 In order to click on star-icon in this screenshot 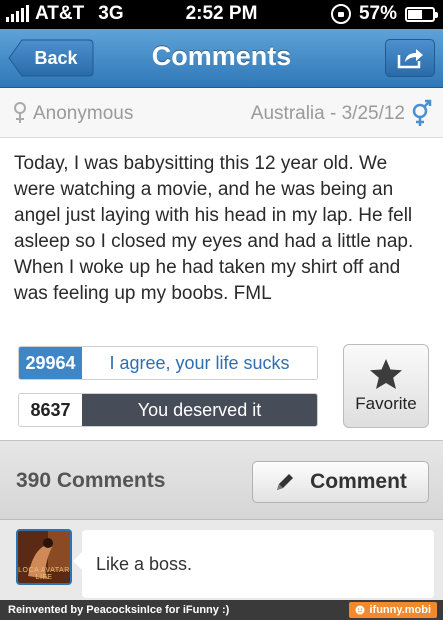, I will do `click(386, 374)`.